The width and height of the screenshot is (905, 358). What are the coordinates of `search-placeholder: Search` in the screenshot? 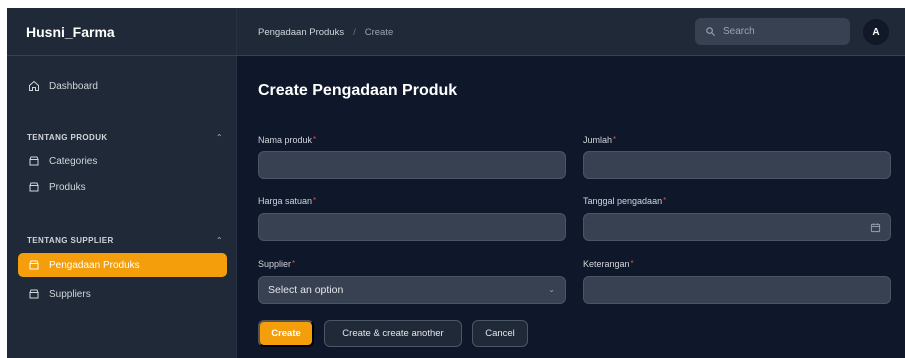 It's located at (739, 31).